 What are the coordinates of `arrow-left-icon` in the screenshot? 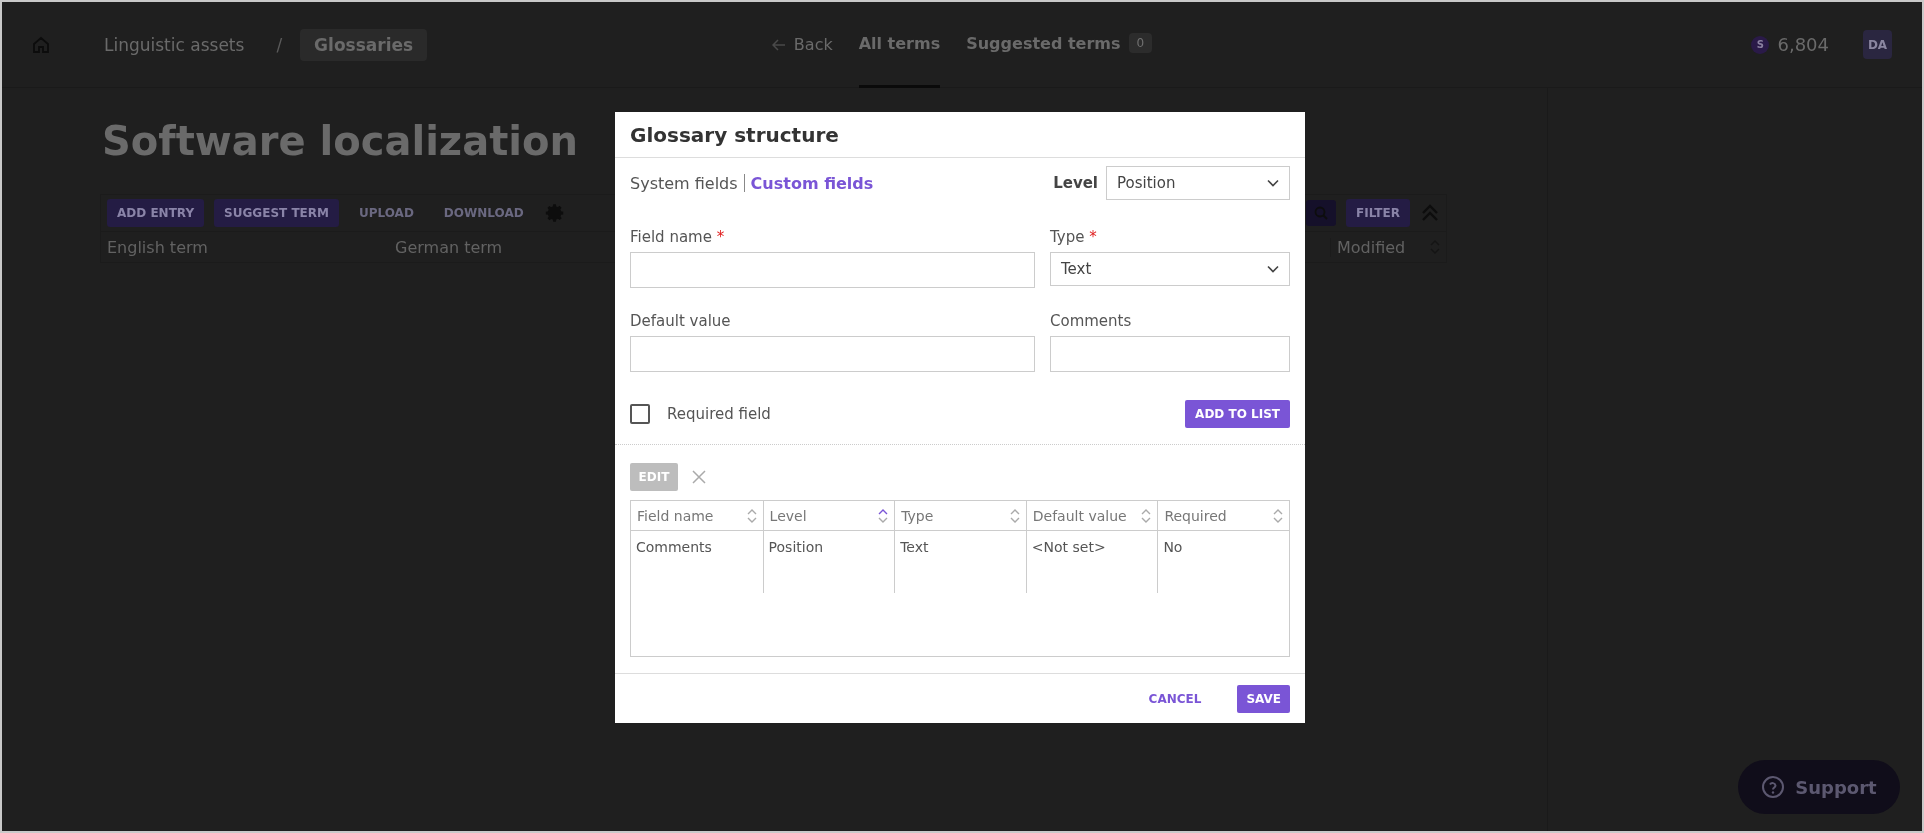 It's located at (778, 44).